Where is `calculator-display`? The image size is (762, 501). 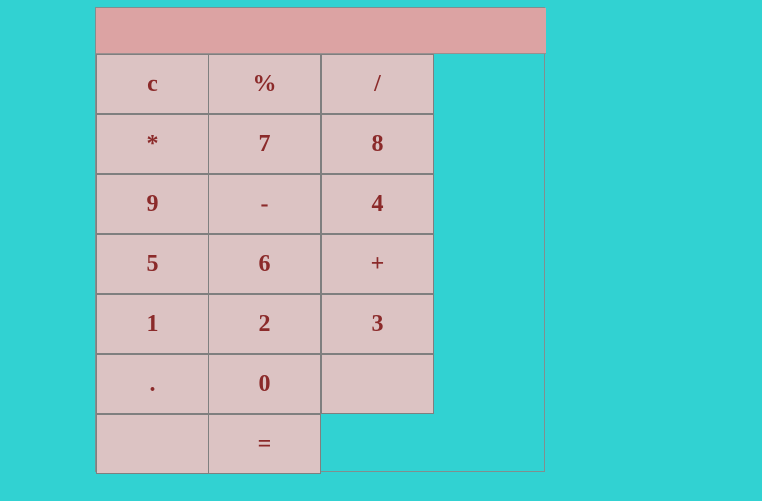 calculator-display is located at coordinates (321, 31).